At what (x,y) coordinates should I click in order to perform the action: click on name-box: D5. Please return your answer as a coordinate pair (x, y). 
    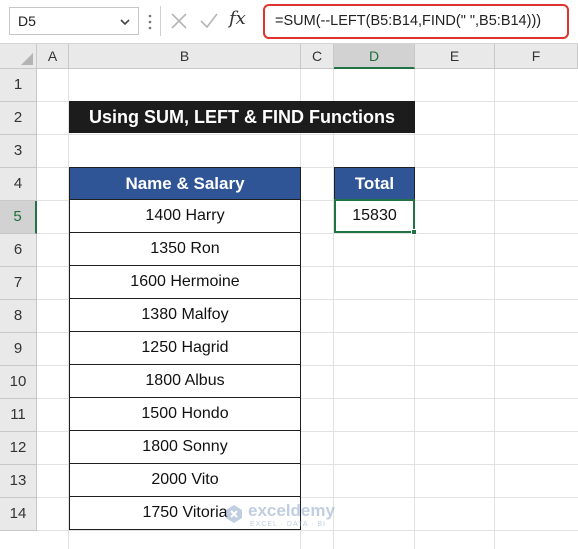
    Looking at the image, I should click on (74, 21).